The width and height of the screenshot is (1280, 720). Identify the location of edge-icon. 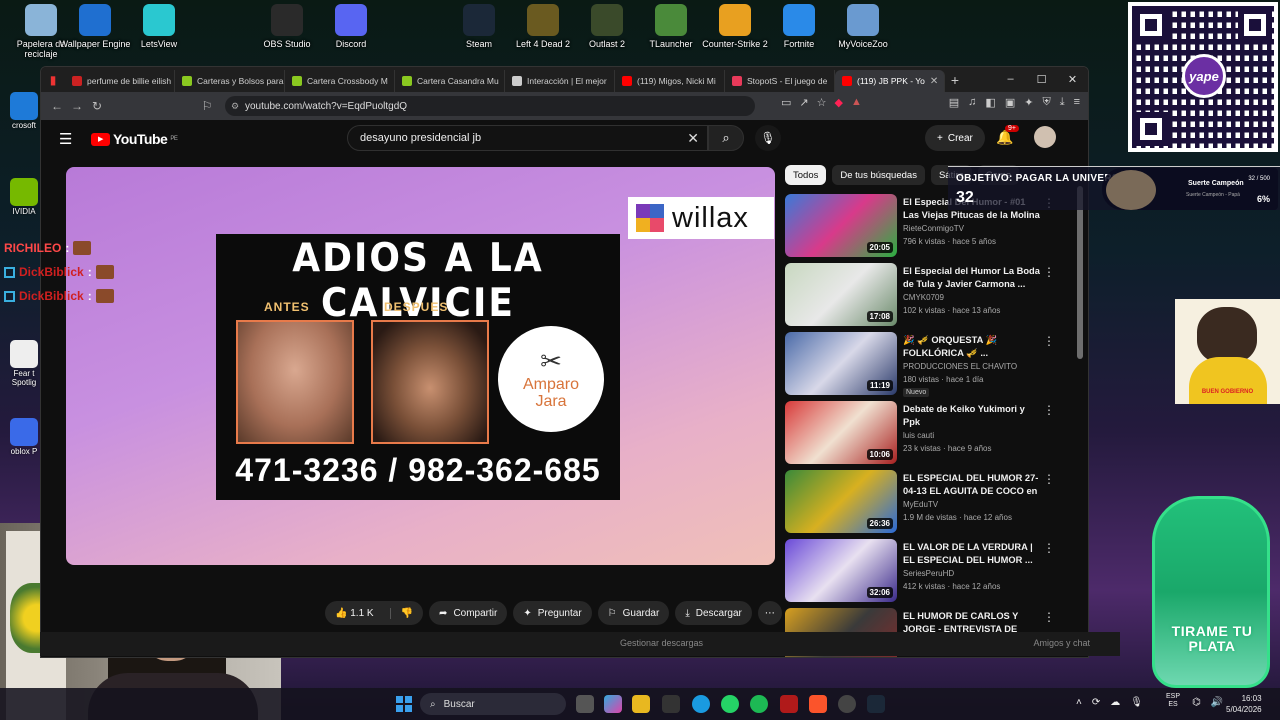
(701, 704).